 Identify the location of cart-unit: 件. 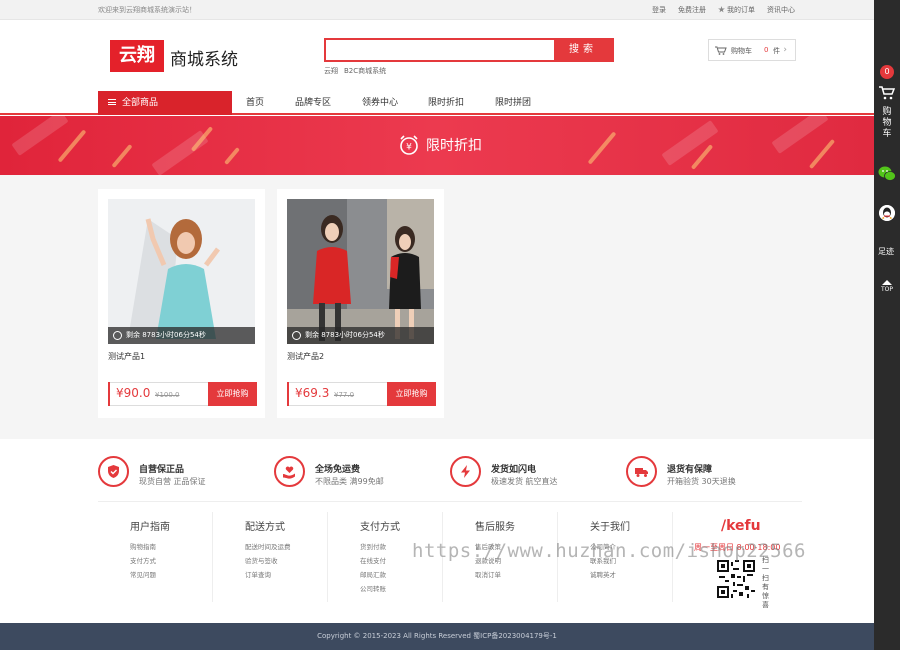
(776, 51).